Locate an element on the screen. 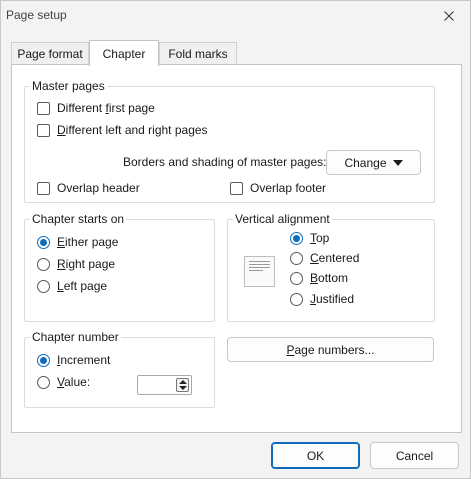 The image size is (471, 479). different-first-page-checkbox: Different first page is located at coordinates (96, 108).